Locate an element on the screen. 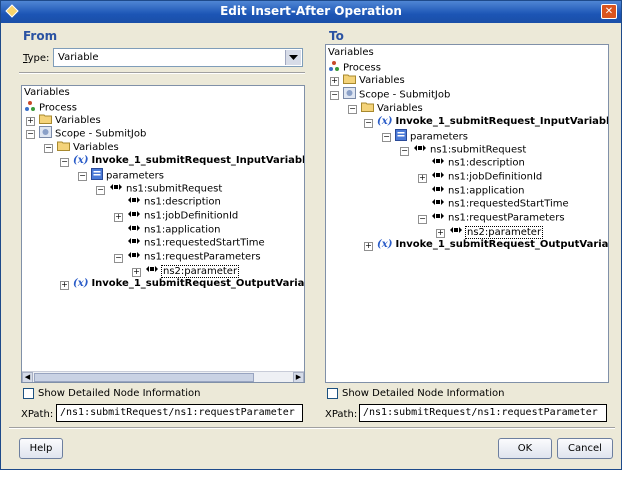 This screenshot has height=488, width=624. to-show-detail-checkbox is located at coordinates (332, 393).